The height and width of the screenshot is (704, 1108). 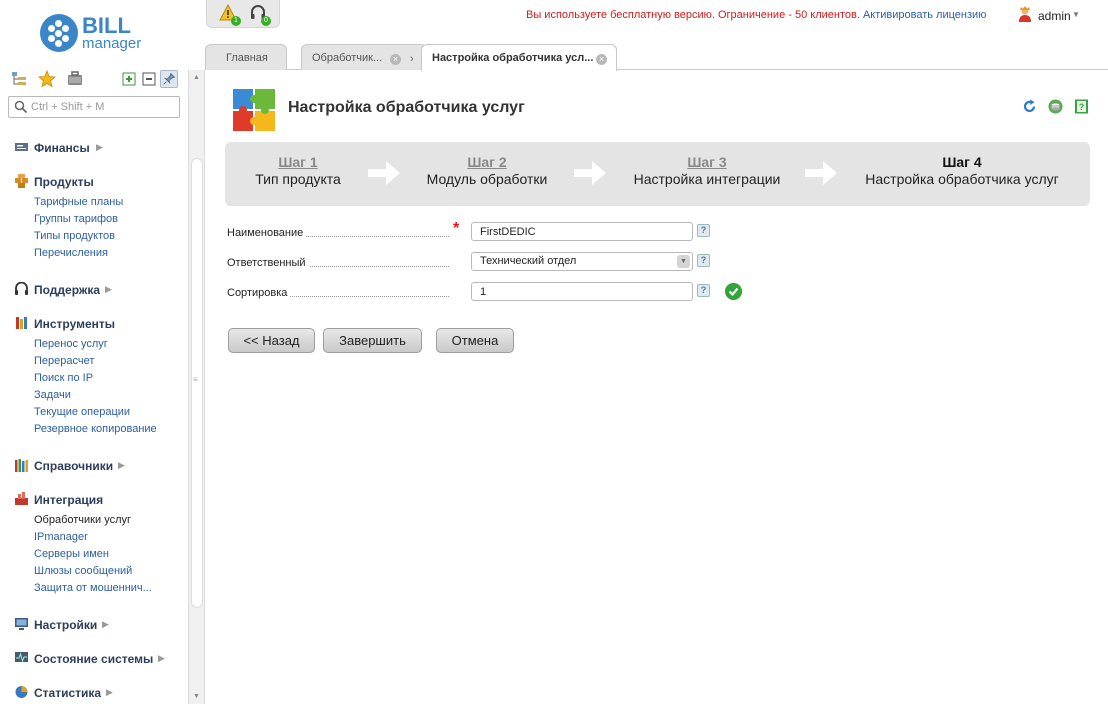 I want to click on step-number: Шаг 2, so click(x=487, y=162).